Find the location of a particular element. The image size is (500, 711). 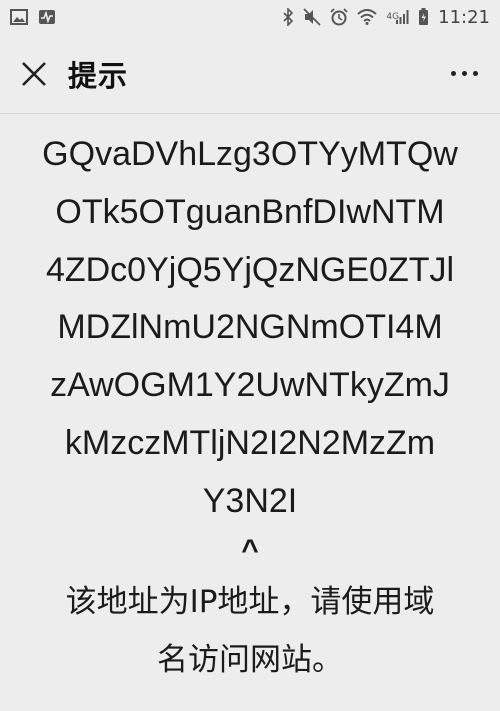

encoded-url-line: GQvaDVhLzg3OTYyMTQw is located at coordinates (250, 154).